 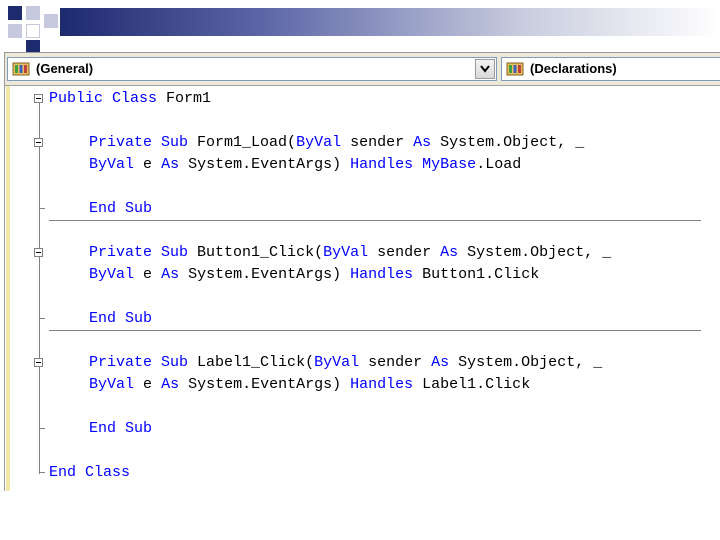 I want to click on method-name-value: (Declarations), so click(x=573, y=68).